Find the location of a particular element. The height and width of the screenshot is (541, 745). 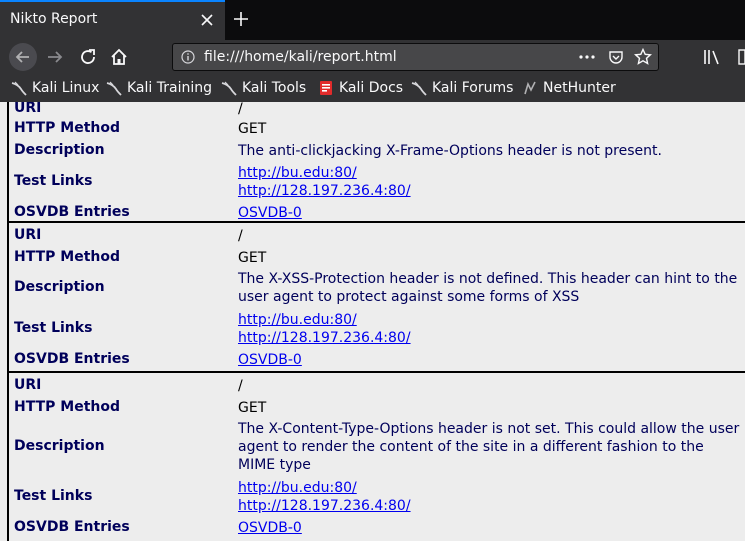

url-bar: file:///home/kali/report.html is located at coordinates (415, 57).